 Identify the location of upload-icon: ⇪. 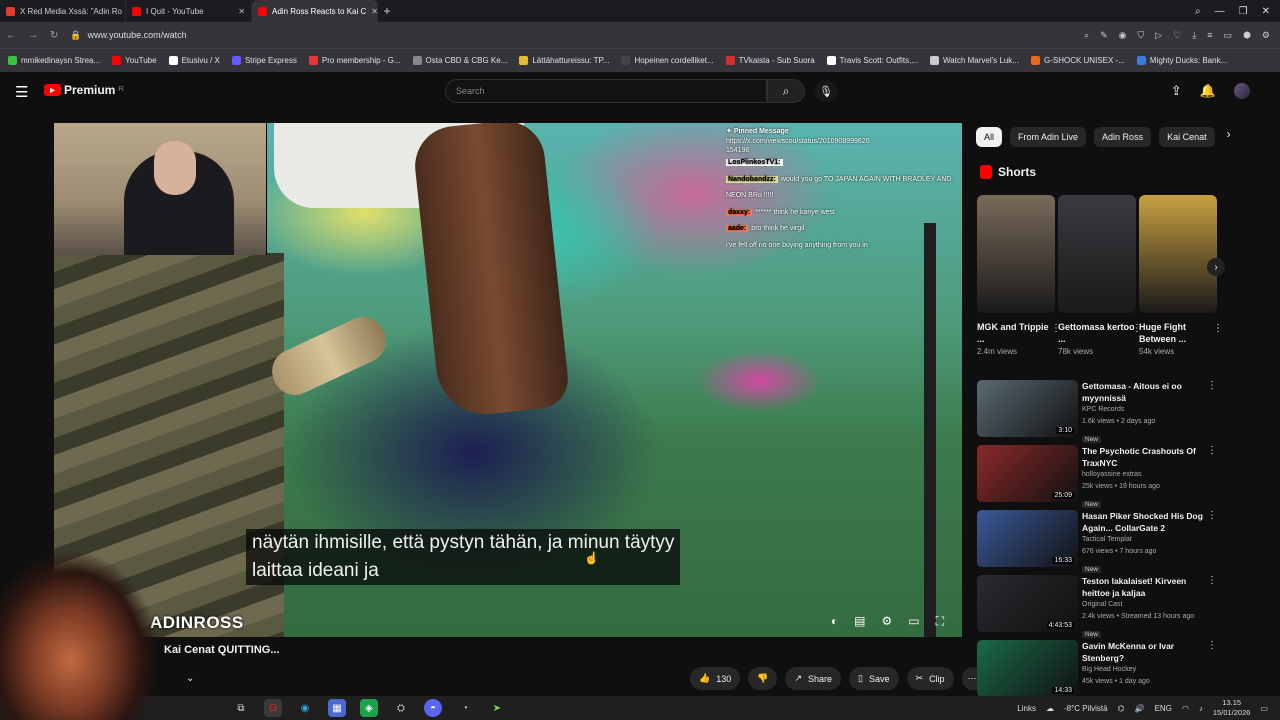
(1176, 91).